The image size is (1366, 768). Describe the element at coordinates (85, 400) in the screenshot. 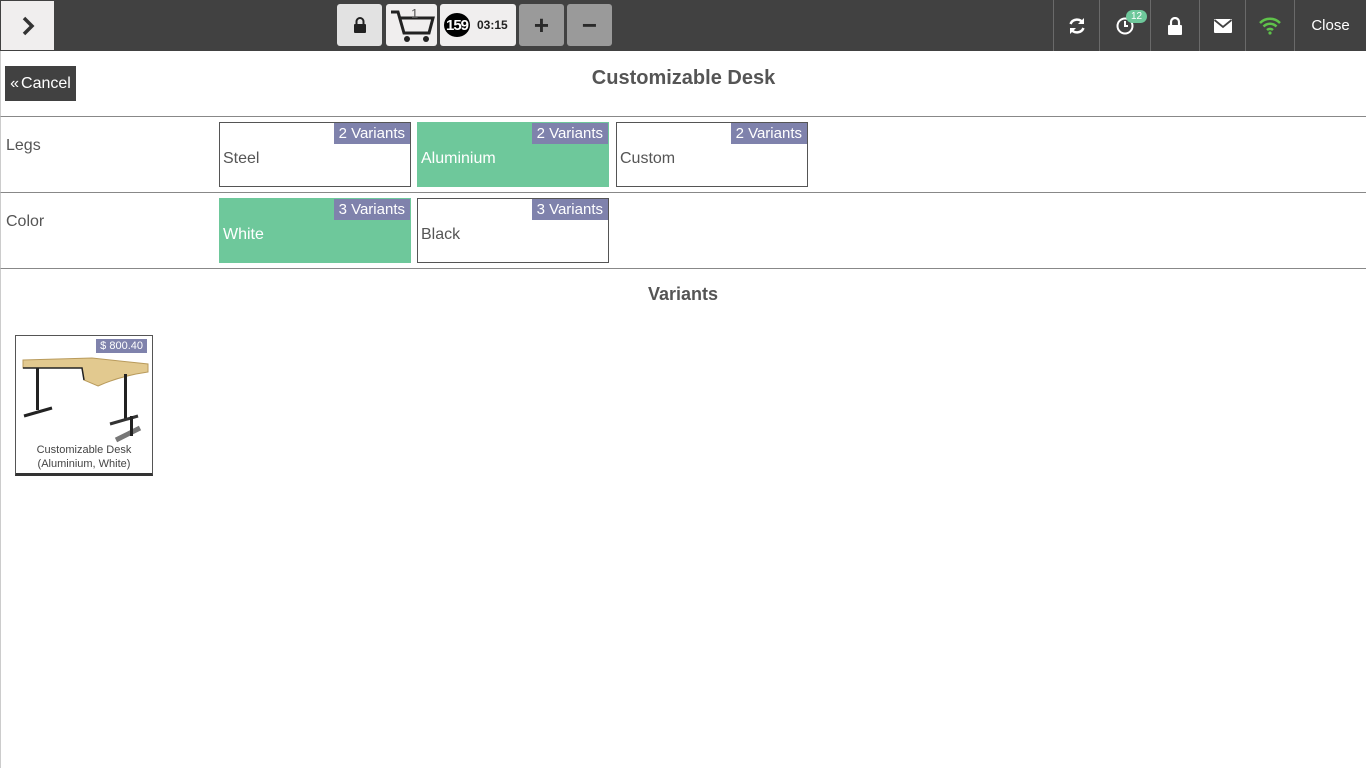

I see `desk-product-image` at that location.